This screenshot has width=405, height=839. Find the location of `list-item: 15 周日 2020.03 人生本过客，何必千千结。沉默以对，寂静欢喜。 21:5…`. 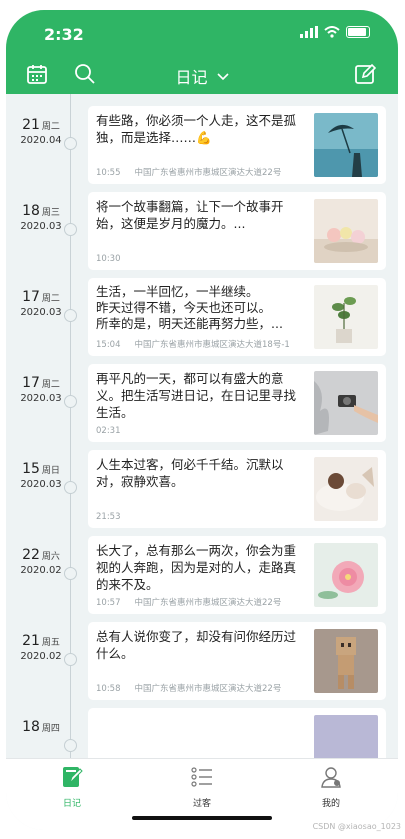

list-item: 15 周日 2020.03 人生本过客，何必千千结。沉默以对，寂静欢喜。 21:5… is located at coordinates (202, 489).